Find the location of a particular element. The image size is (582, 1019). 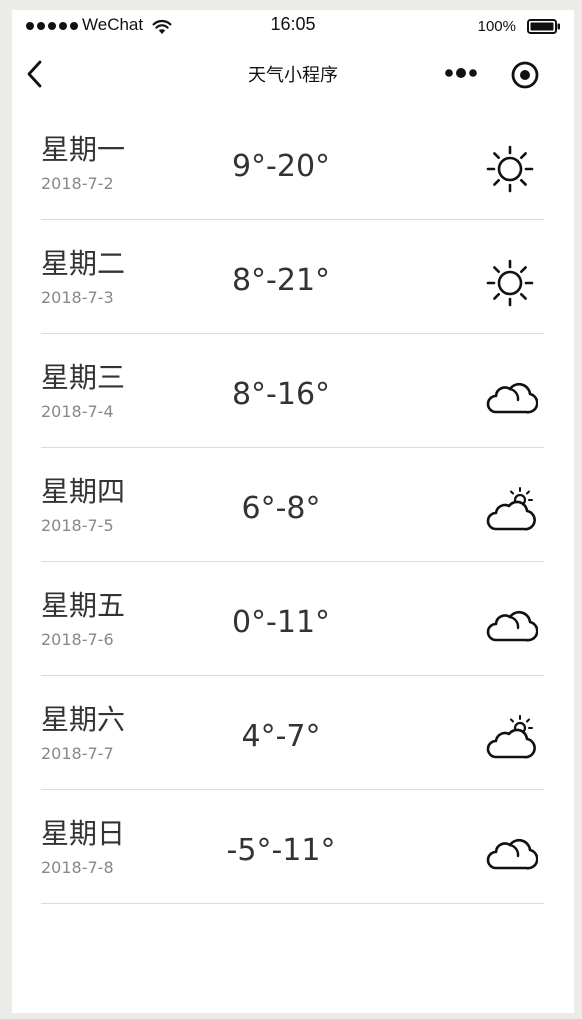

weekday-label: 星期五 is located at coordinates (83, 605).